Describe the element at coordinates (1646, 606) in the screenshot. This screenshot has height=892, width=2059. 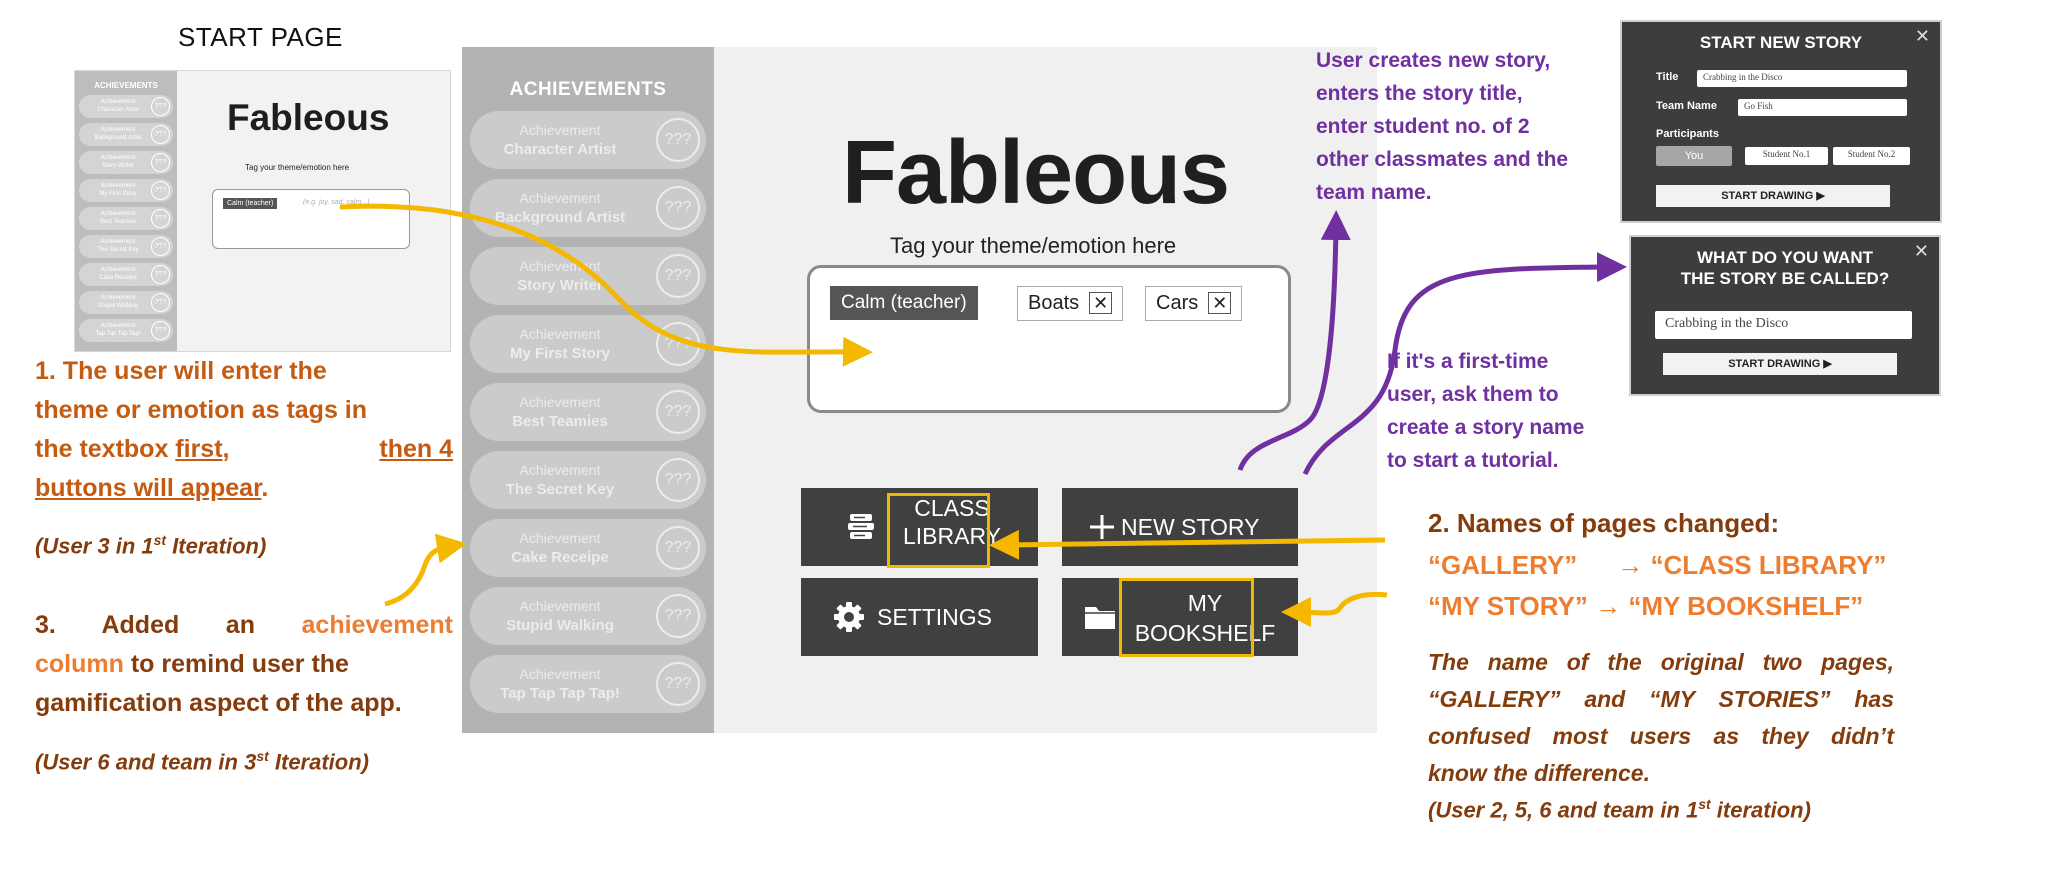
I see `annotation-note-2-line2: “MY STORY” → “MY BOOKSHELF”` at that location.